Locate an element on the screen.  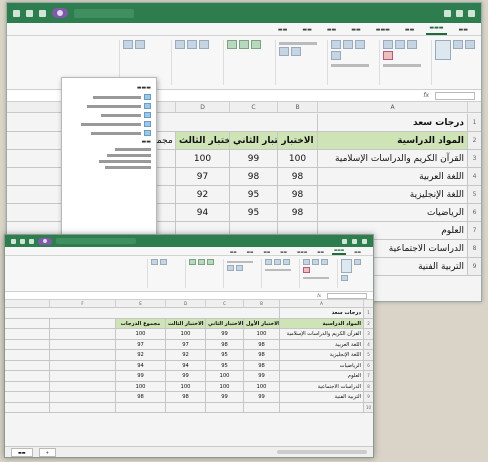
column-header: E is located at coordinates (140, 303).